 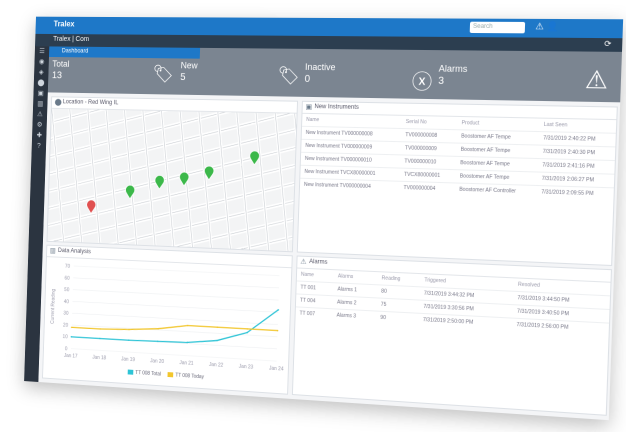 I want to click on table-cell: TV000000008, so click(x=429, y=136).